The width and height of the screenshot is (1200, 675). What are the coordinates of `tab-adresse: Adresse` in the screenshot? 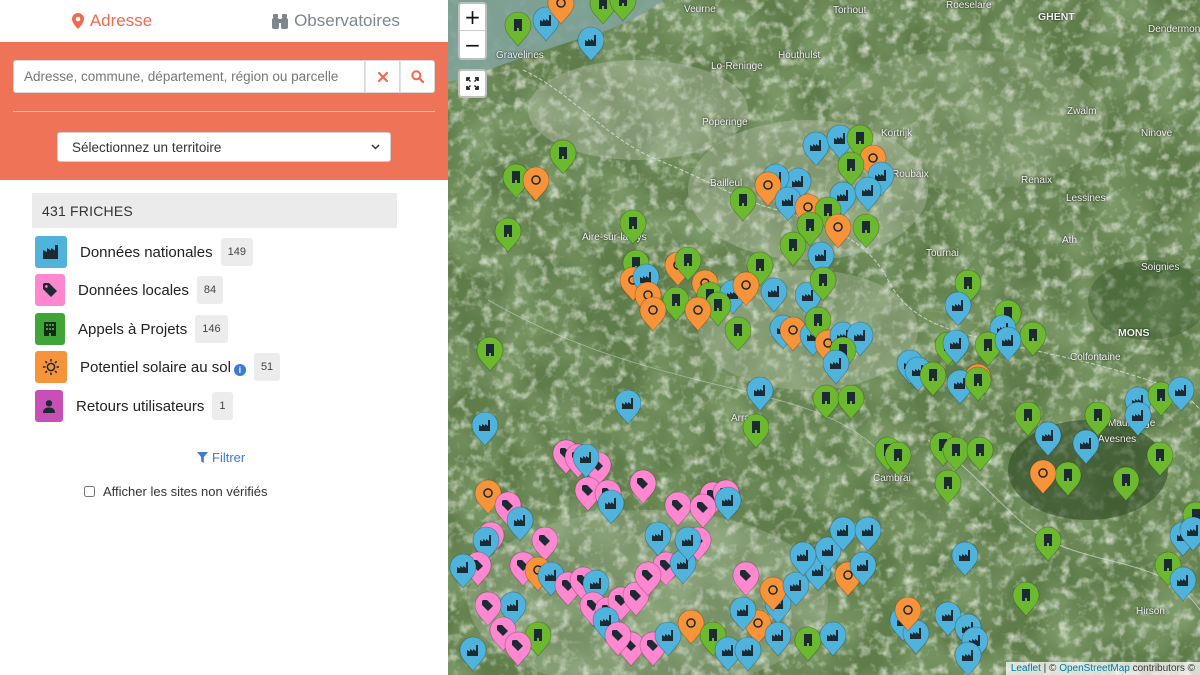 It's located at (112, 21).